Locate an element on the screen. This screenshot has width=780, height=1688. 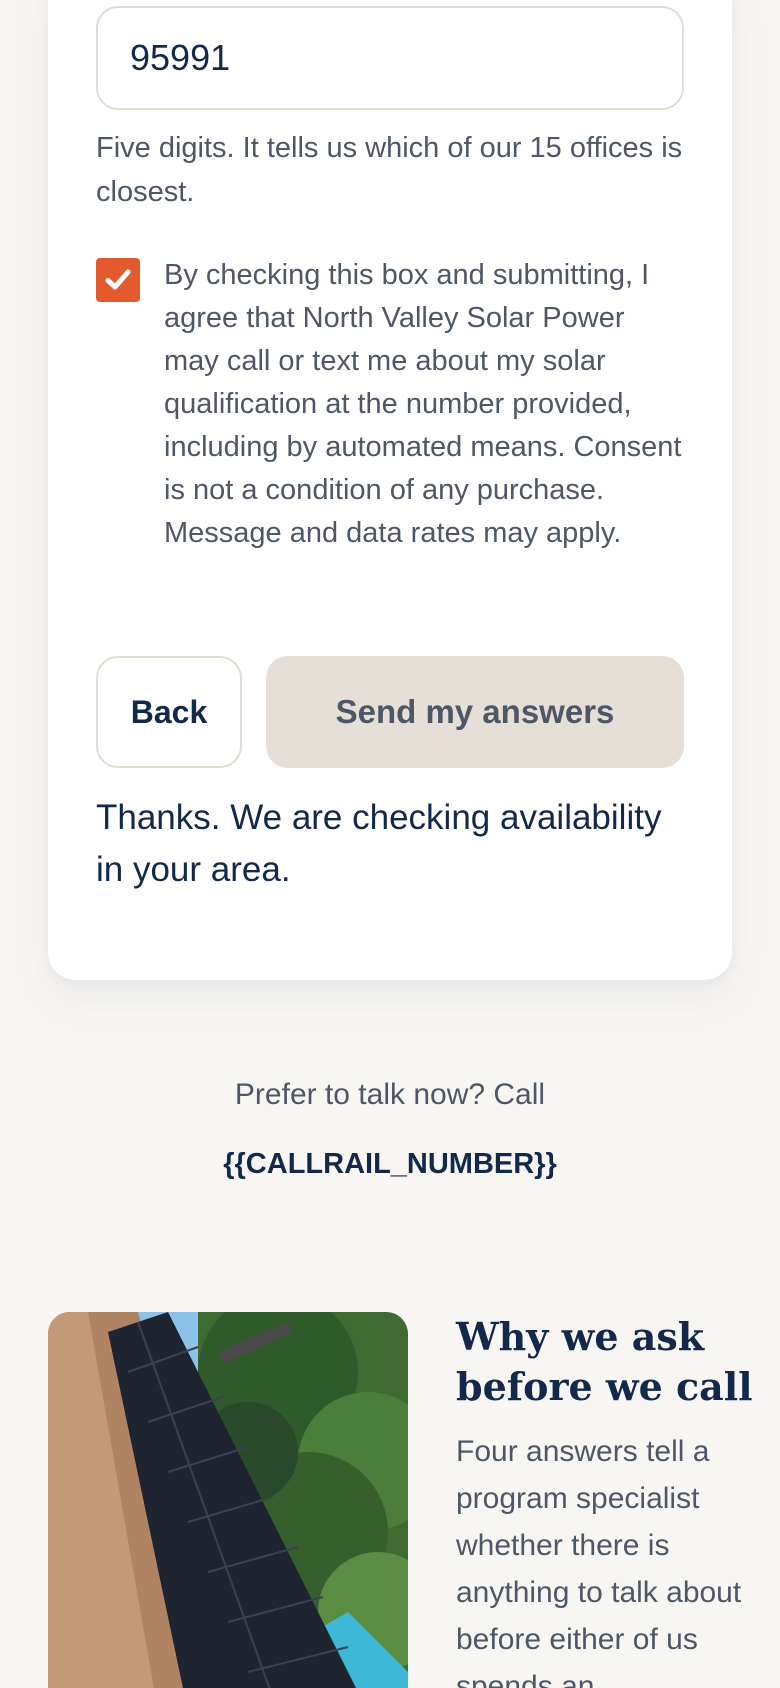
consent-checkbox is located at coordinates (118, 280).